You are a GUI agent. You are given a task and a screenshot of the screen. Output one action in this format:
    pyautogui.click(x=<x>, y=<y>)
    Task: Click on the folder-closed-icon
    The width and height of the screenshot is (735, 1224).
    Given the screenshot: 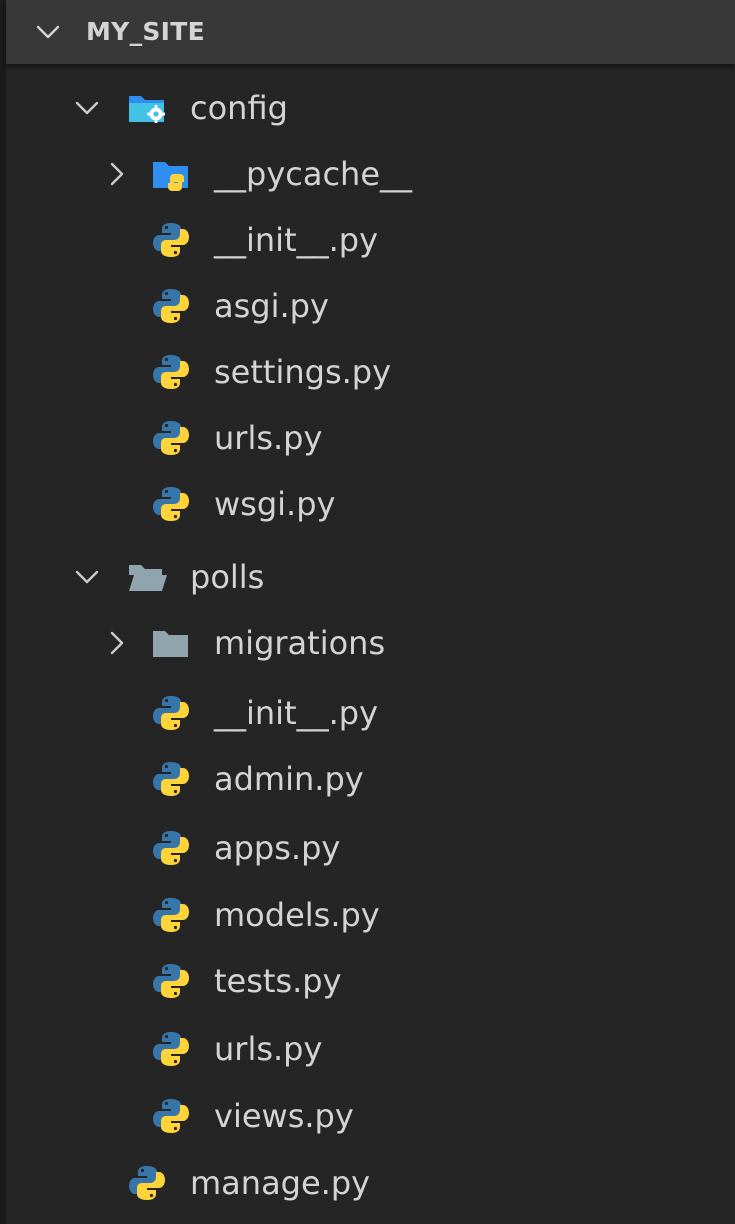 What is the action you would take?
    pyautogui.click(x=170, y=644)
    